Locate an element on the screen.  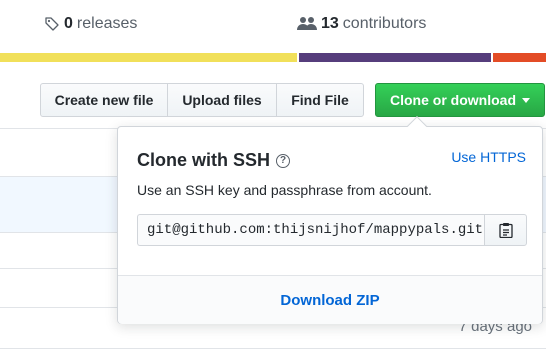
repo-summary: 0 releases 13 contributors is located at coordinates (273, 25).